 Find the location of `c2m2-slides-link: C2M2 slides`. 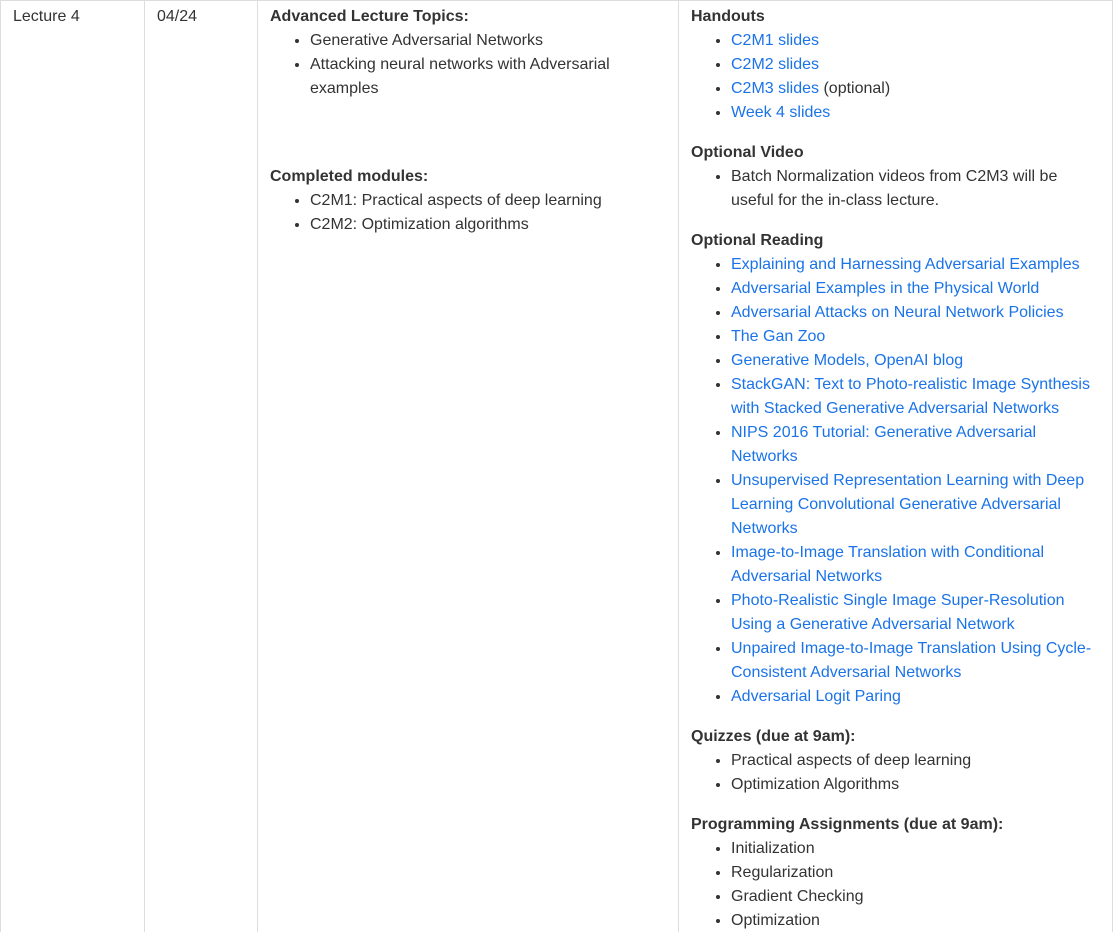

c2m2-slides-link: C2M2 slides is located at coordinates (775, 64).